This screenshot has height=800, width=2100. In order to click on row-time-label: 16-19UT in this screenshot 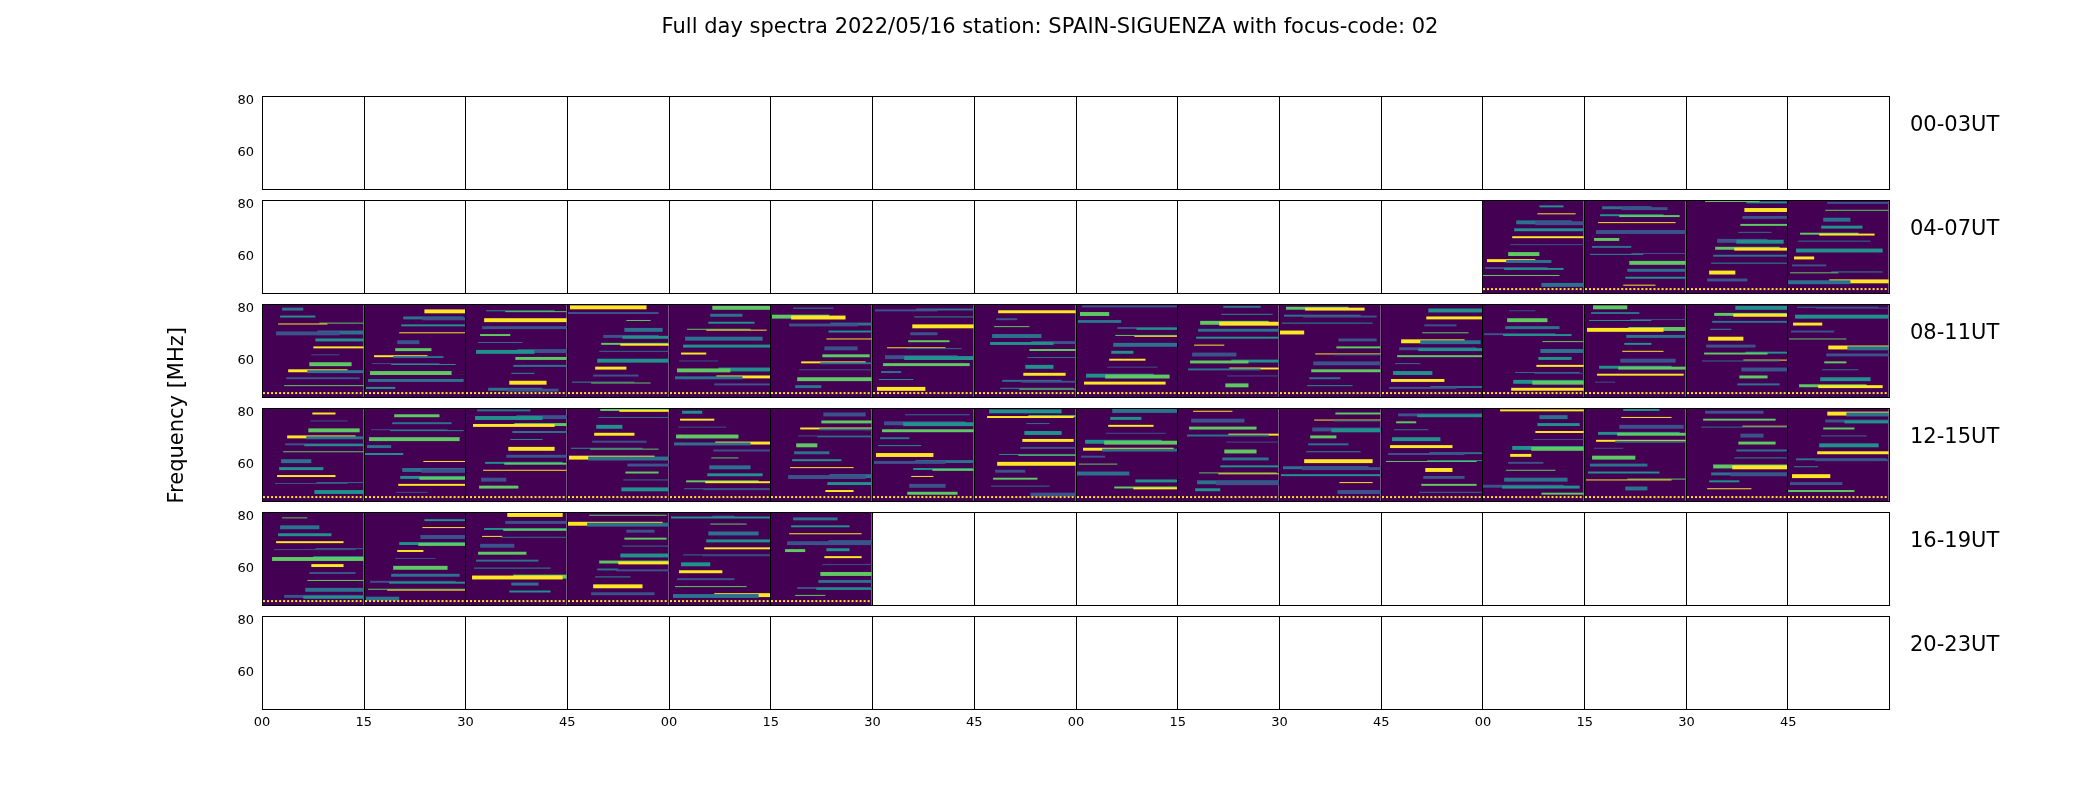, I will do `click(1955, 541)`.